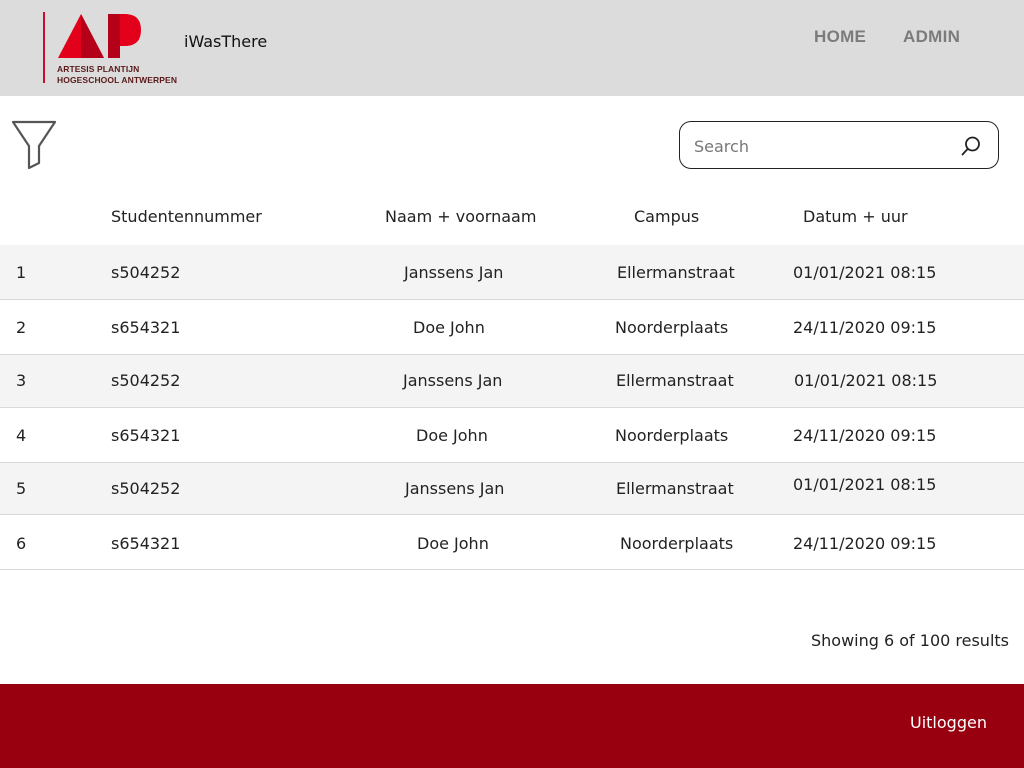 This screenshot has height=768, width=1024. I want to click on search-box, so click(839, 145).